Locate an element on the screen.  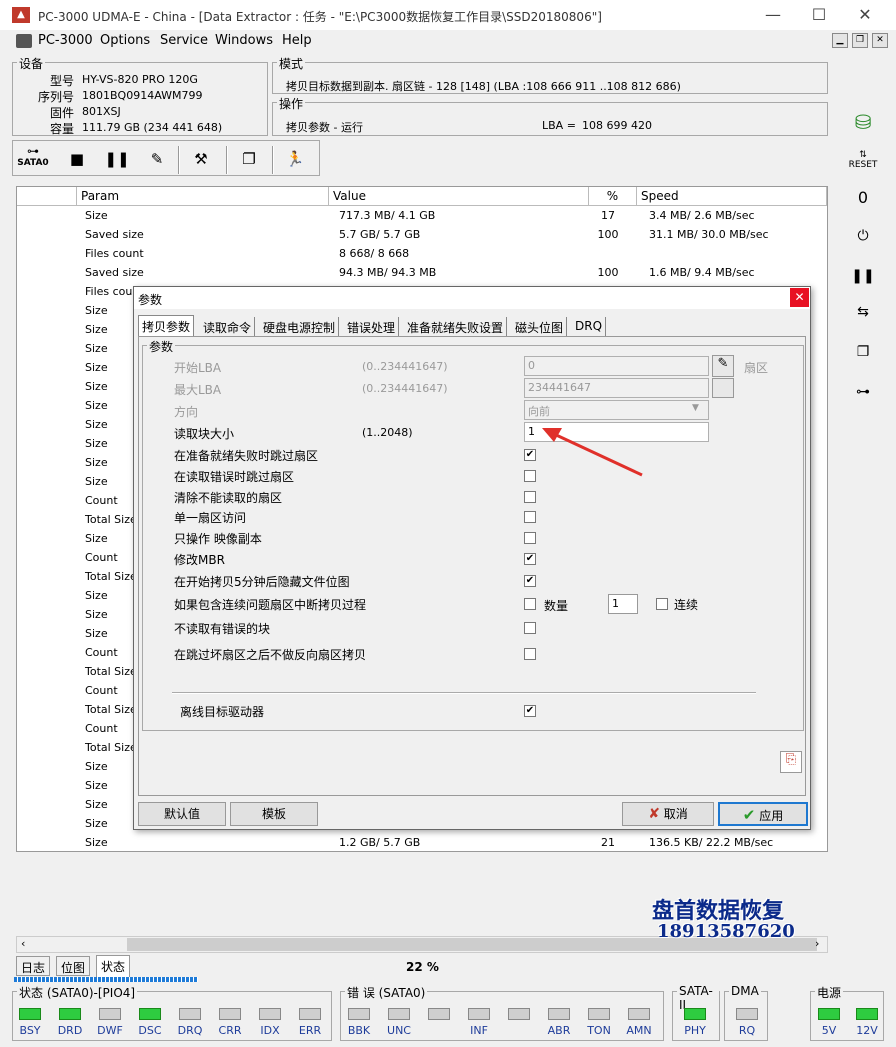
run-button: 🏃 is located at coordinates (295, 159).